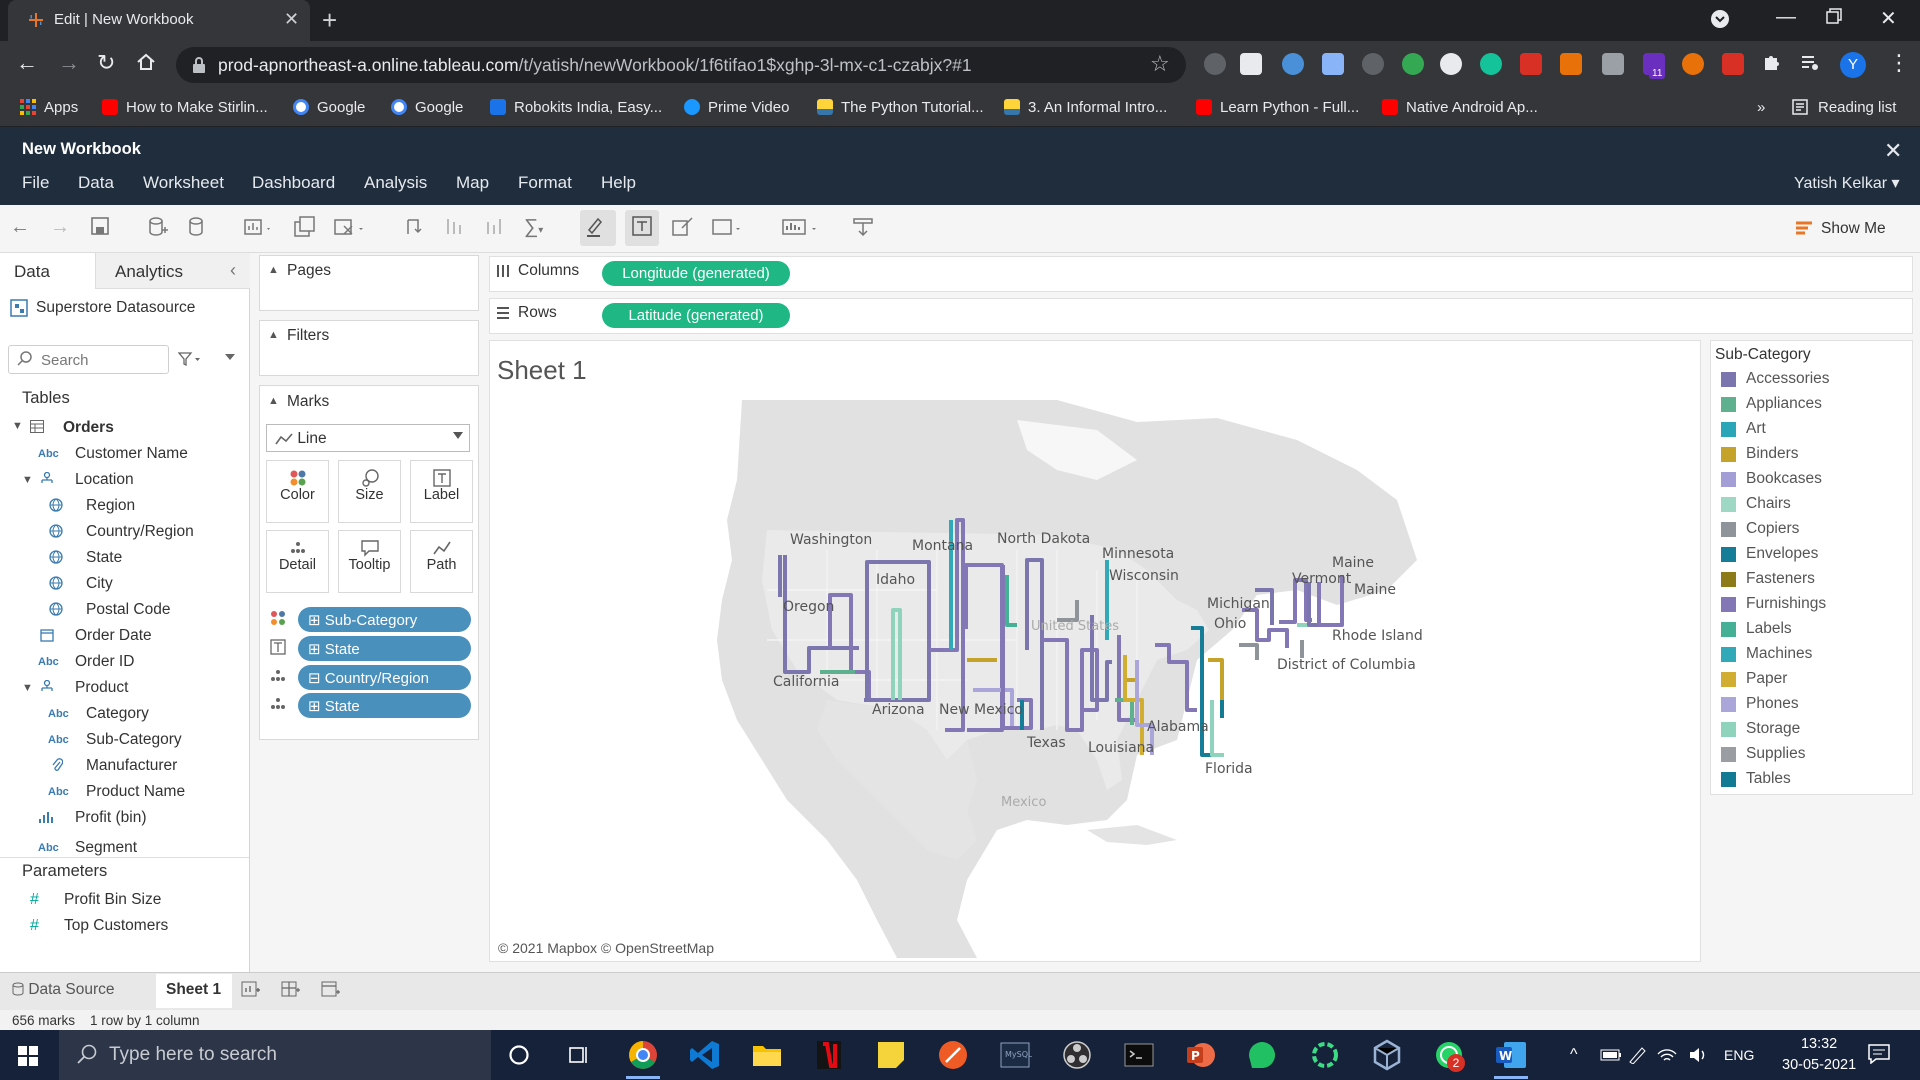 The height and width of the screenshot is (1080, 1920). I want to click on legend-item: Bookcases, so click(1771, 479).